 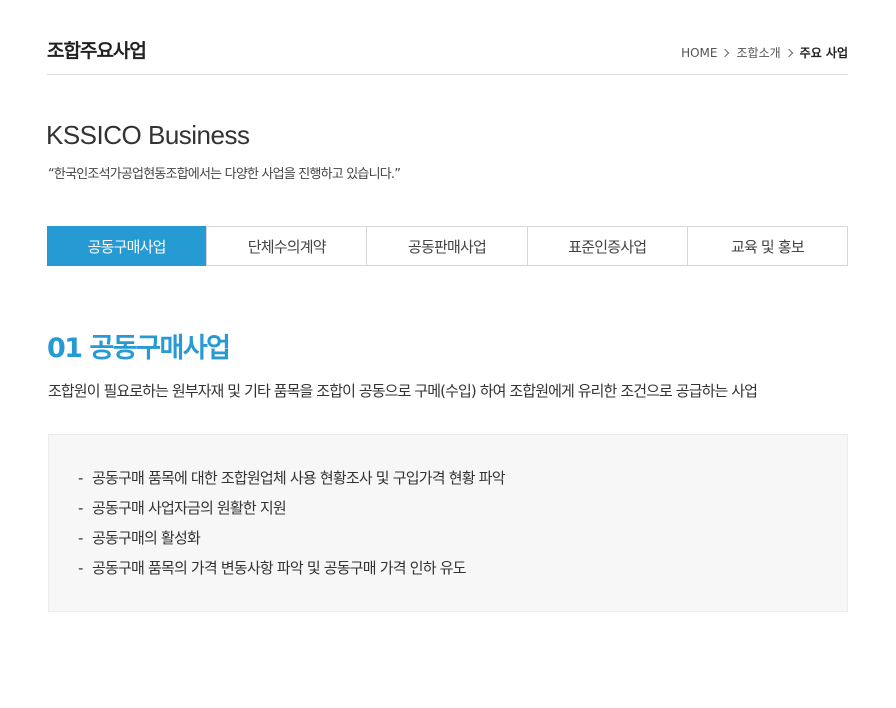 What do you see at coordinates (286, 246) in the screenshot?
I see `tab-group-contract: 단체수의계약` at bounding box center [286, 246].